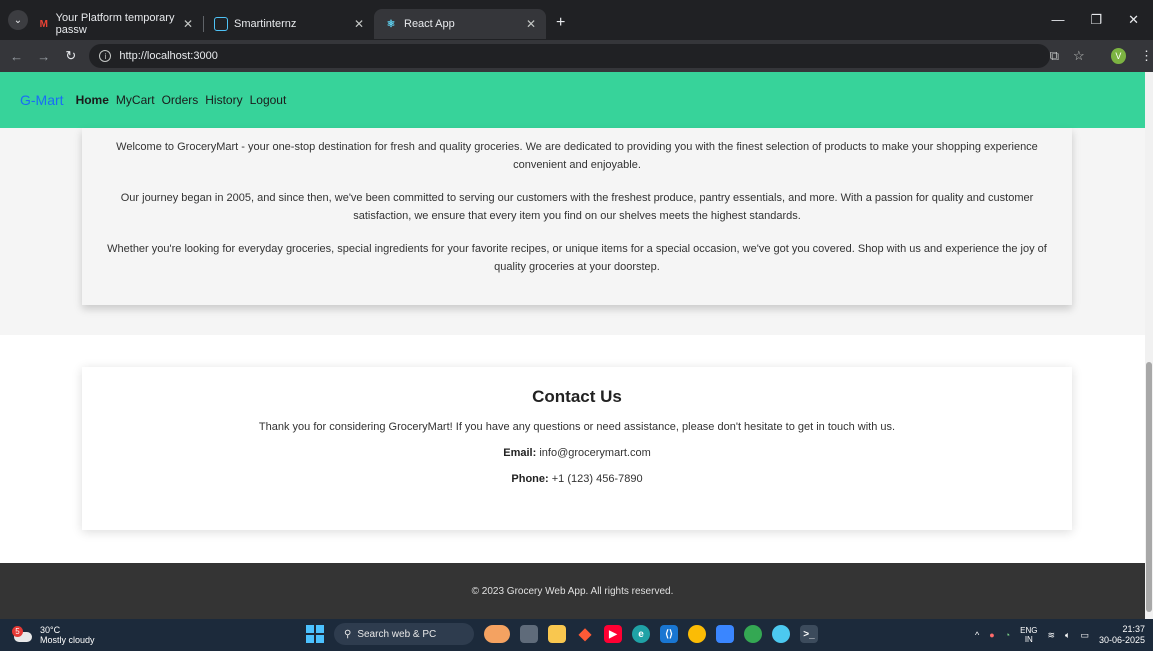 The height and width of the screenshot is (651, 1153). What do you see at coordinates (180, 100) in the screenshot?
I see `nav-orders: Orders` at bounding box center [180, 100].